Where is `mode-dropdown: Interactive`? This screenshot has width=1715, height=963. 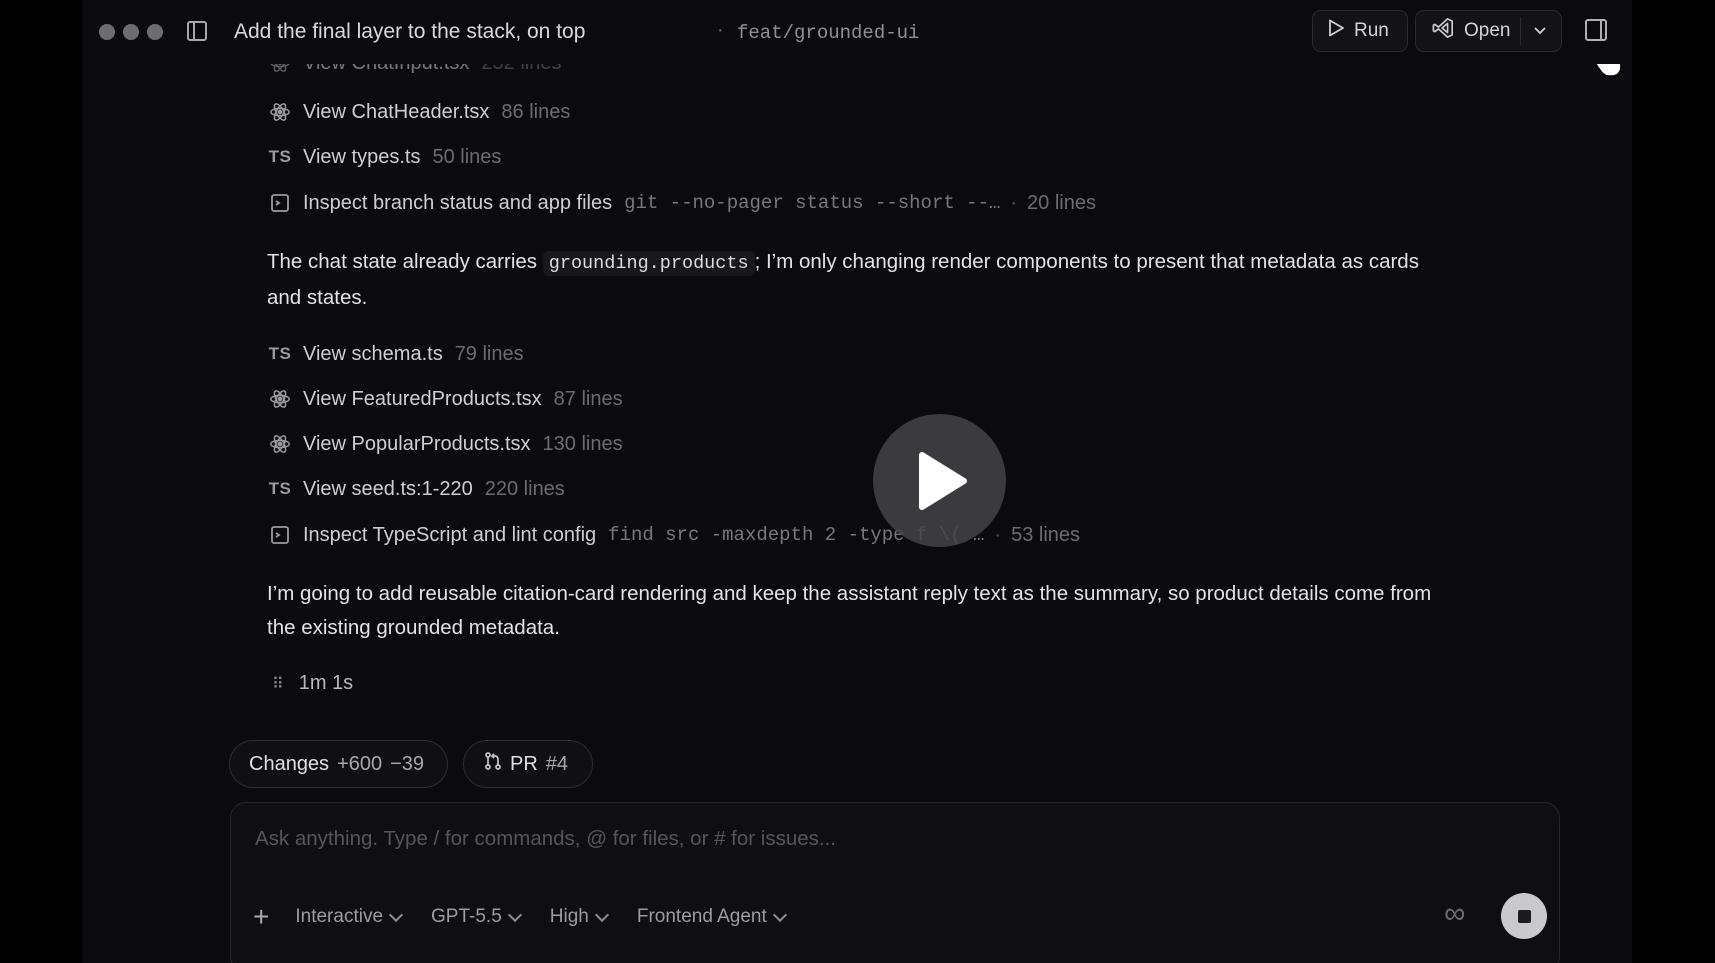 mode-dropdown: Interactive is located at coordinates (349, 917).